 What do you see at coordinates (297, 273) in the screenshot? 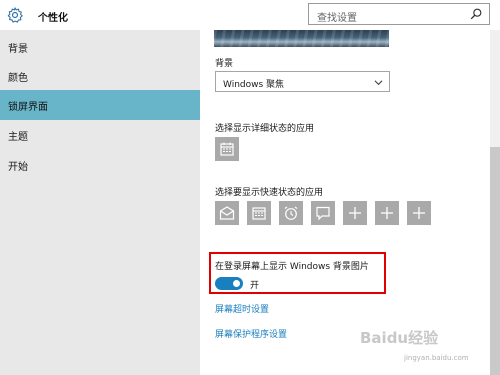
I see `highlight-annotation-box` at bounding box center [297, 273].